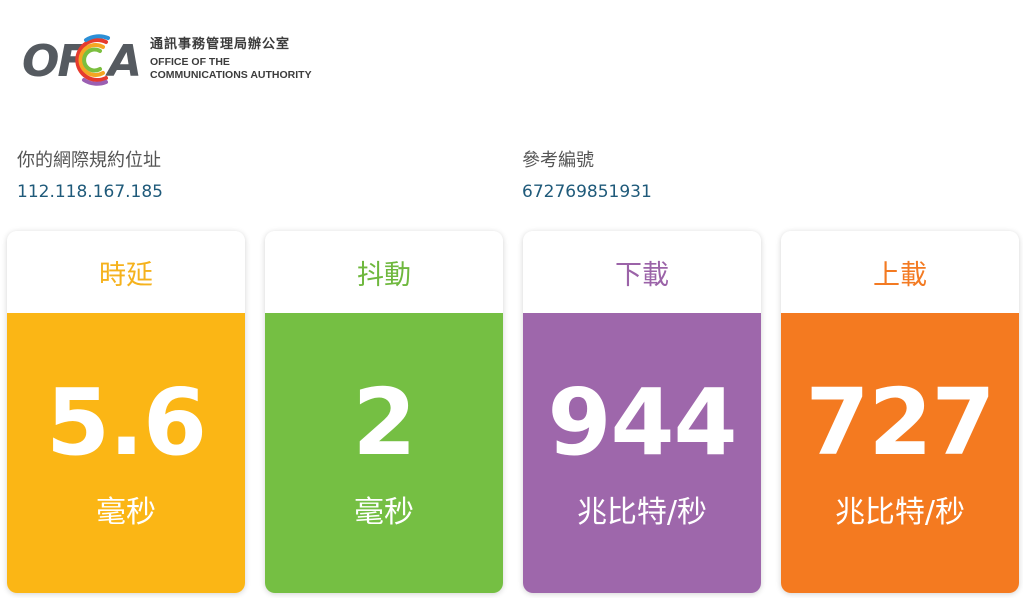 The height and width of the screenshot is (598, 1023). What do you see at coordinates (220, 45) in the screenshot?
I see `logo-name-cn: 通訊事務管理局辦公室` at bounding box center [220, 45].